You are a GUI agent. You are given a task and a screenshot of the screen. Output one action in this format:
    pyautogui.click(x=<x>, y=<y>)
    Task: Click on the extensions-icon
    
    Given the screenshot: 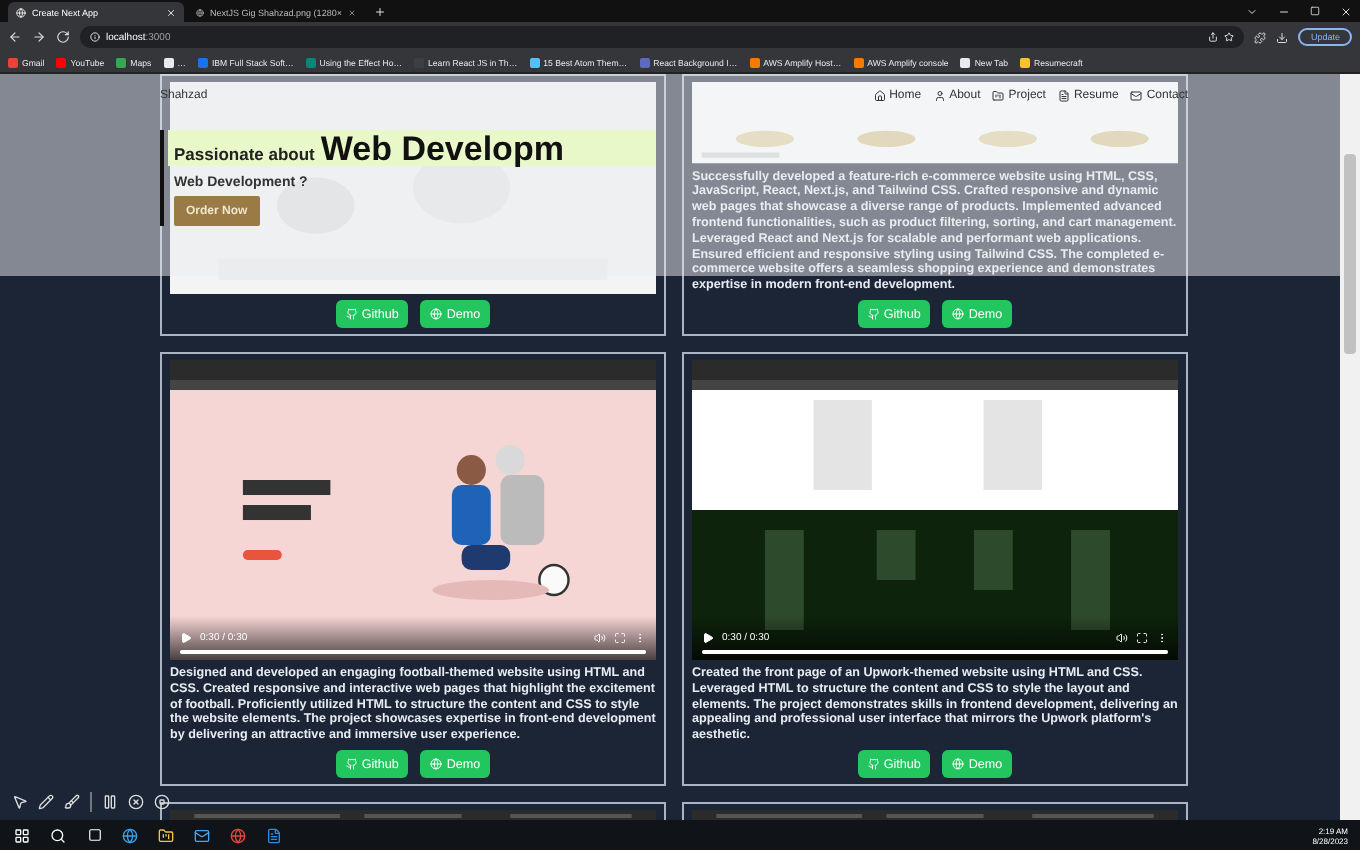 What is the action you would take?
    pyautogui.click(x=1260, y=37)
    